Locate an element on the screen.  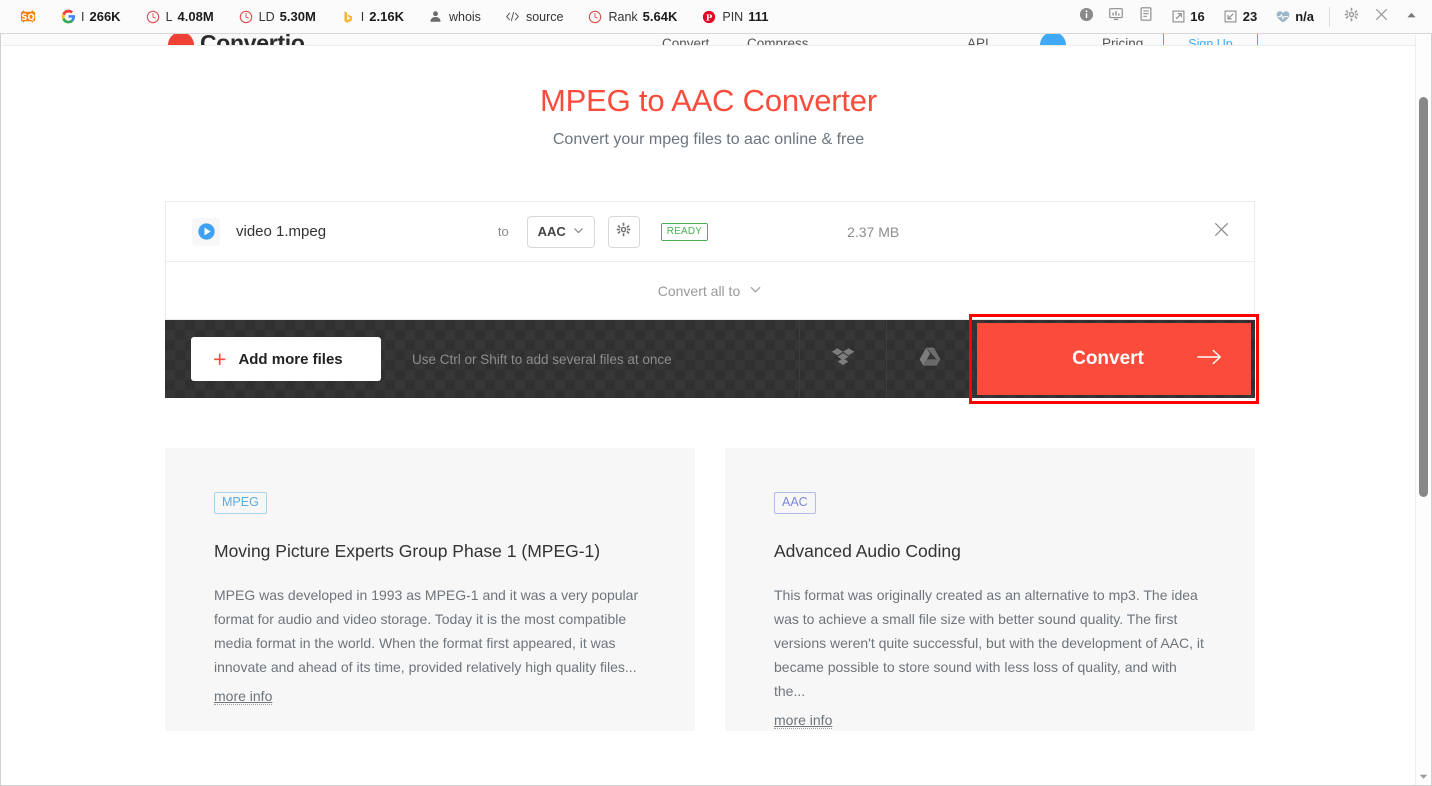
file-row: video 1.mpeg to AAC READY 2.37 MB is located at coordinates (710, 231).